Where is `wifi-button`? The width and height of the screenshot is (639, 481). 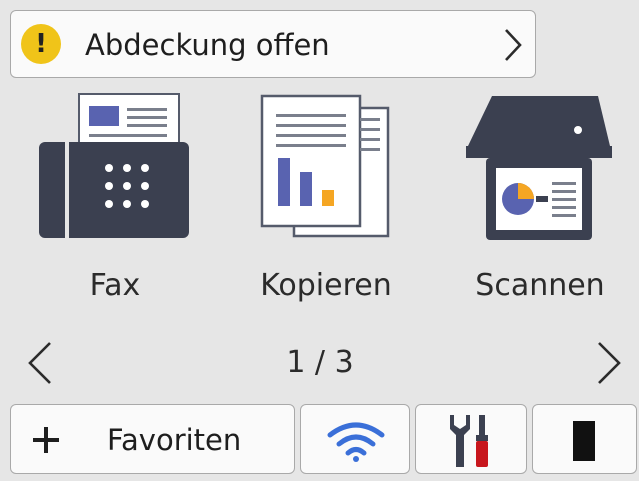 wifi-button is located at coordinates (355, 439).